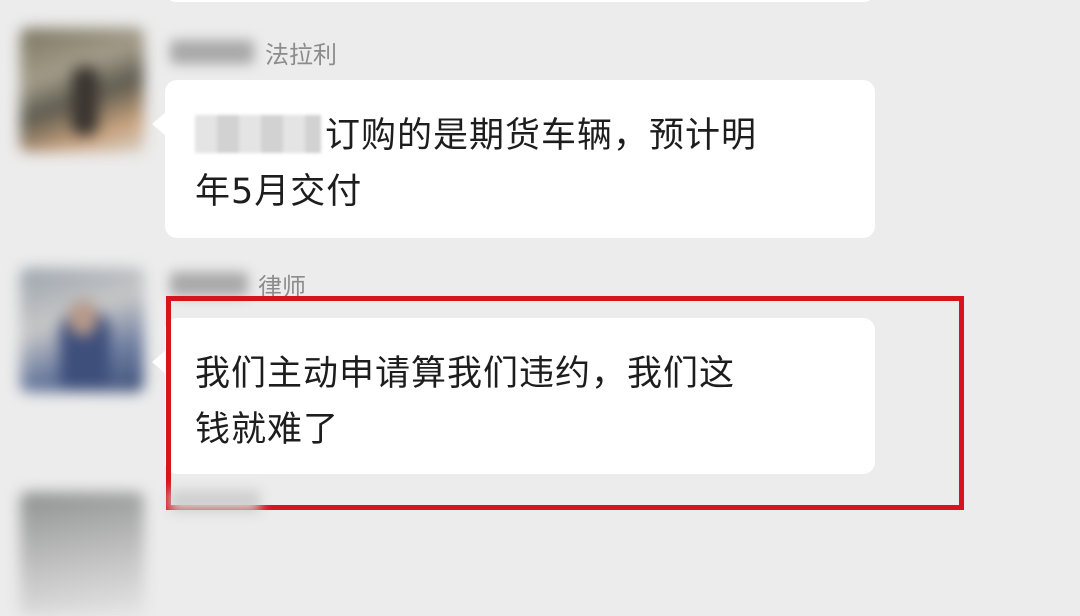 This screenshot has width=1080, height=616. Describe the element at coordinates (530, 136) in the screenshot. I see `message-line: 订购的是期货车辆，预计明` at that location.